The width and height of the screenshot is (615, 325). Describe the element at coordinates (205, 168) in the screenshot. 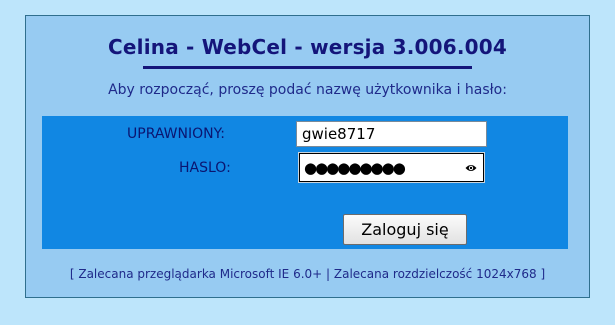

I see `password-label: HASLO:` at that location.